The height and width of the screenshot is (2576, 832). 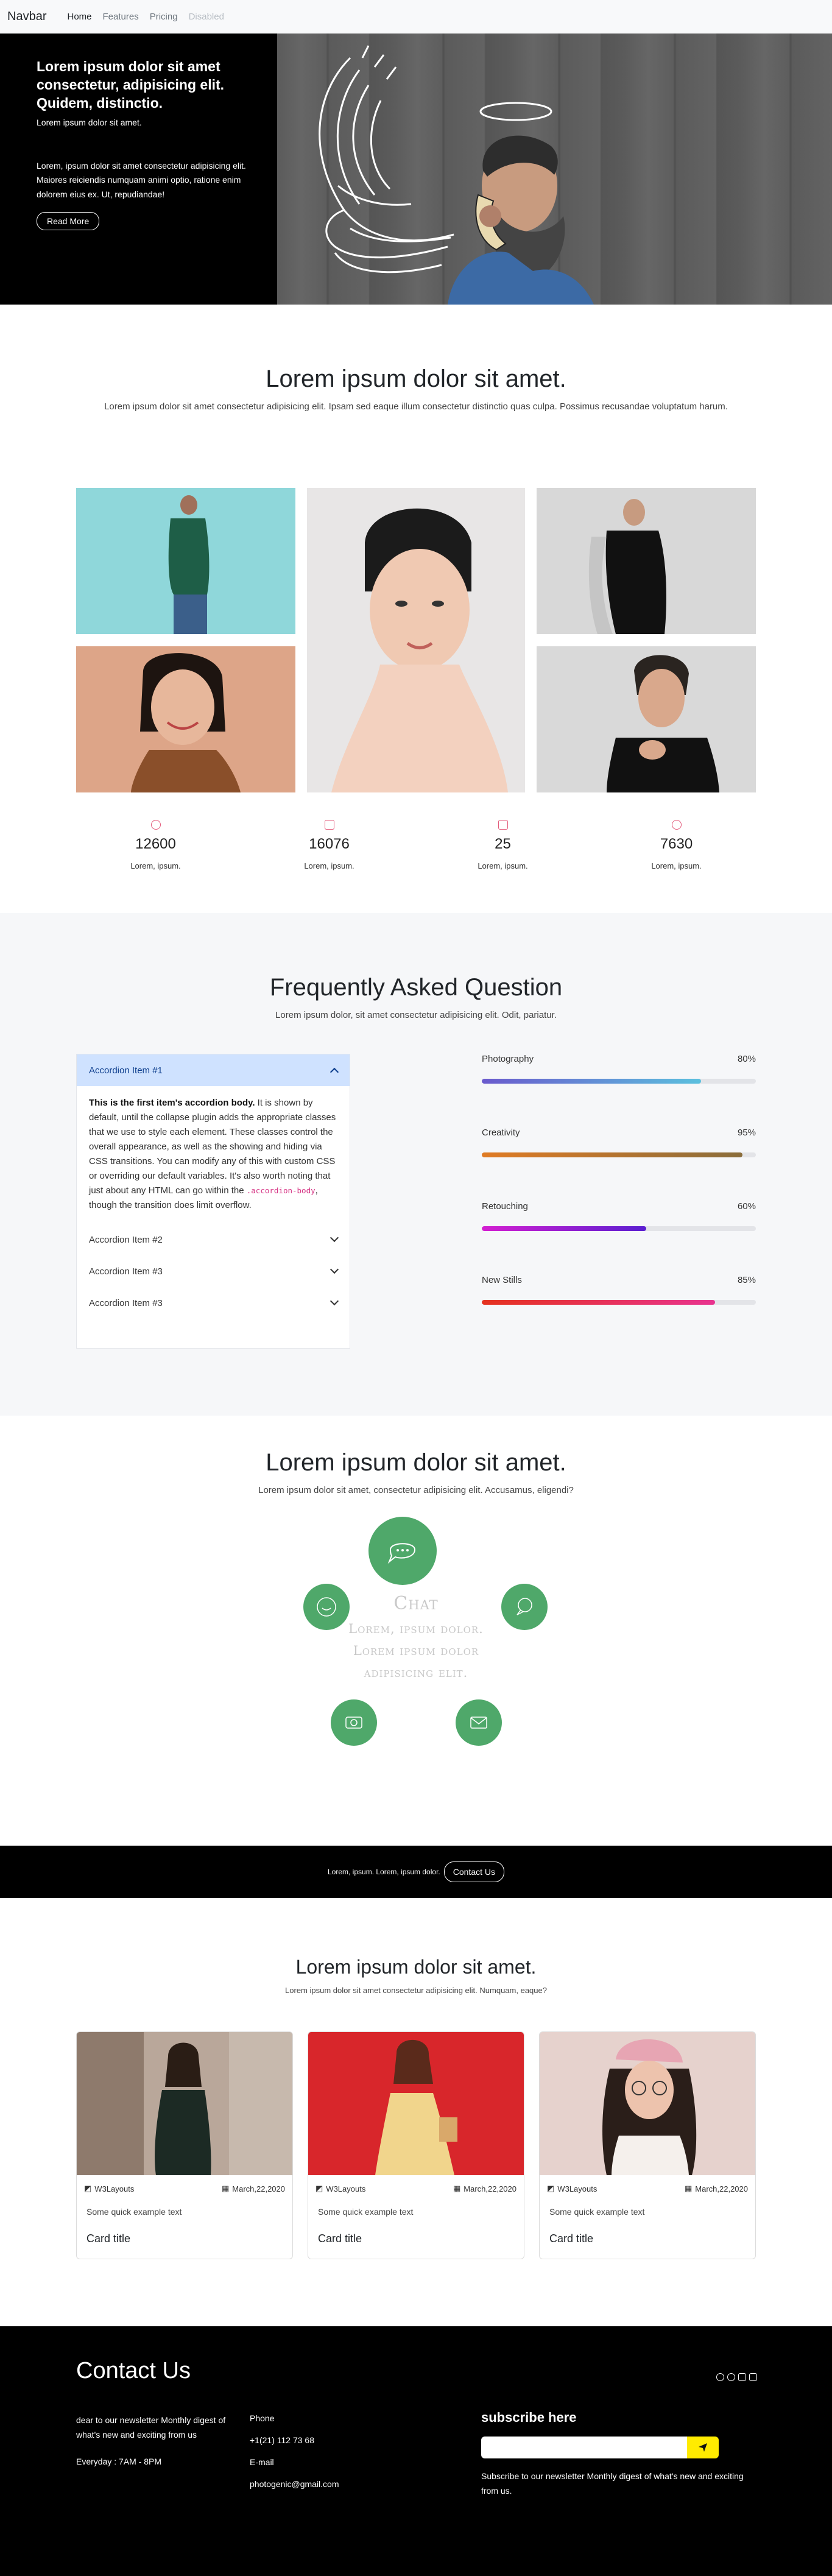 I want to click on subscribe-email-input, so click(x=584, y=2447).